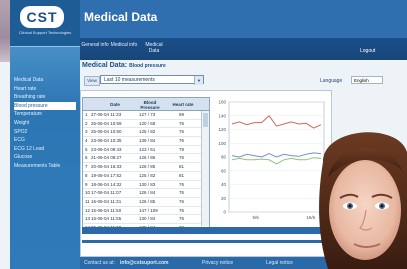  I want to click on row-index: 10, so click(88, 193).